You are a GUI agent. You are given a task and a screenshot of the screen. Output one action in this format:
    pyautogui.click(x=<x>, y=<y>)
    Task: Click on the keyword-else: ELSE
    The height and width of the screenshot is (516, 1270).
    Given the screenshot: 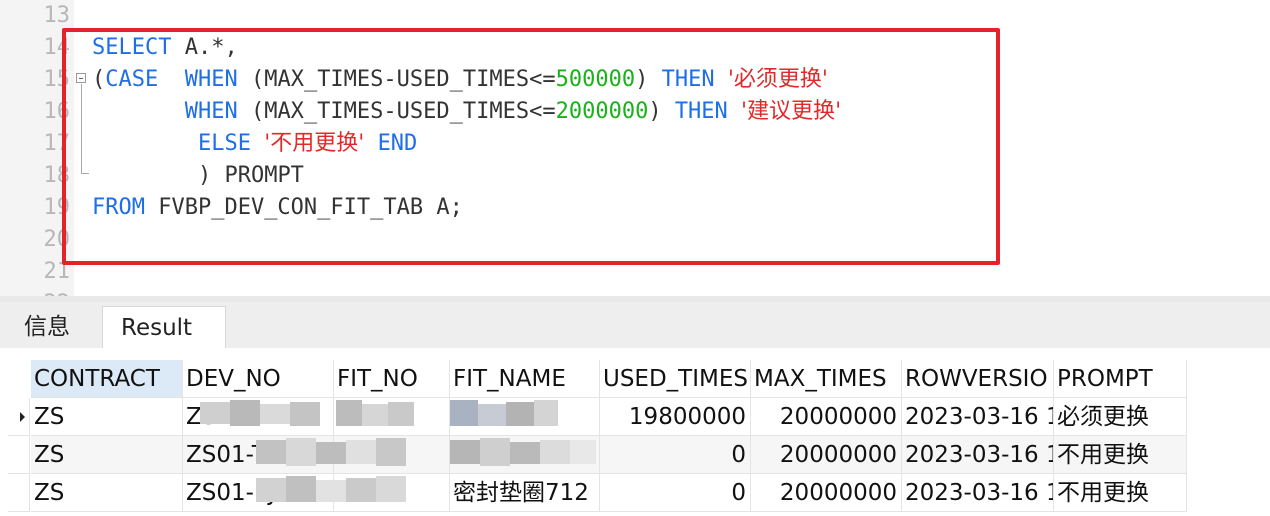 What is the action you would take?
    pyautogui.click(x=224, y=143)
    